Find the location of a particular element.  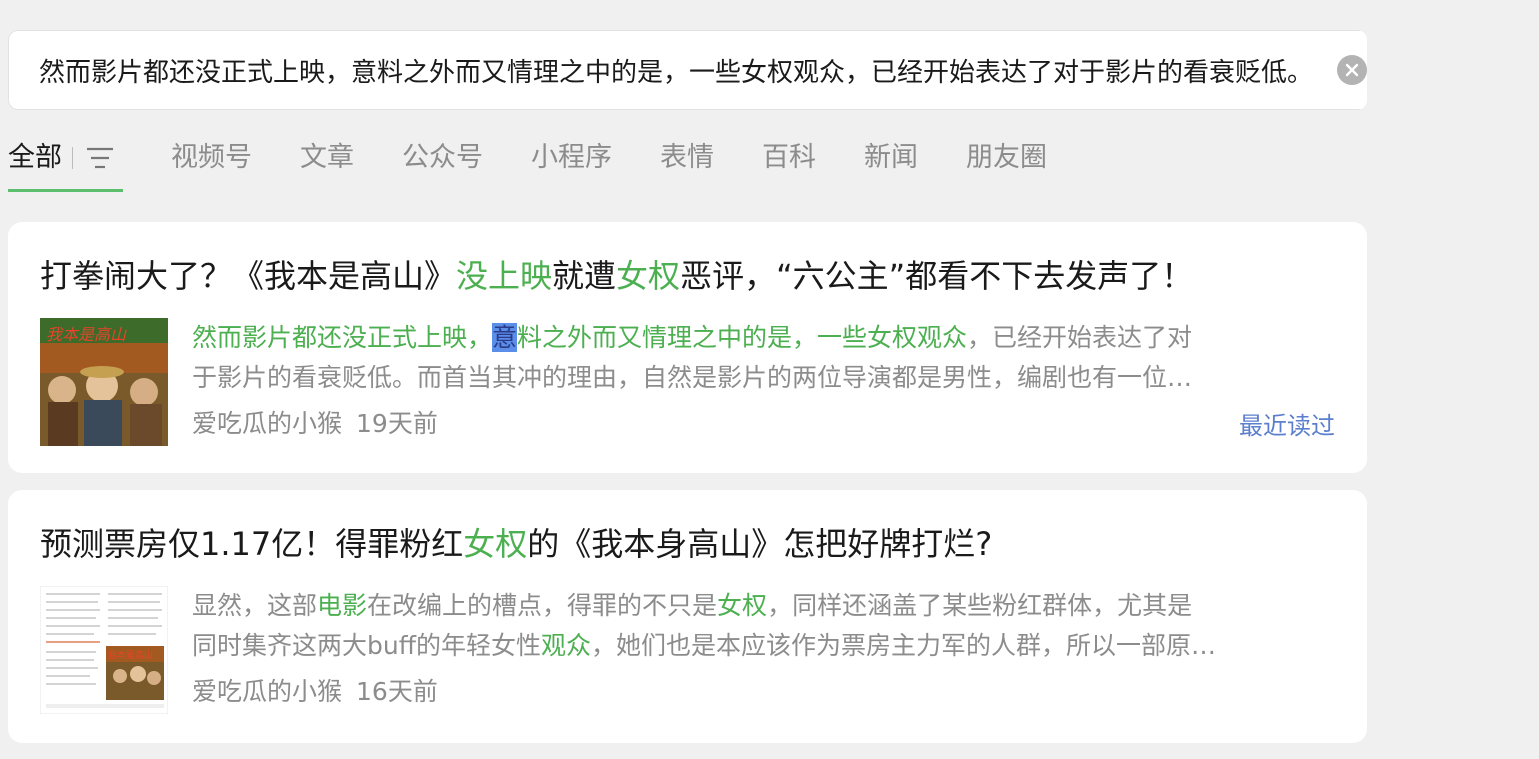

publish-time: 16天前 is located at coordinates (397, 691).